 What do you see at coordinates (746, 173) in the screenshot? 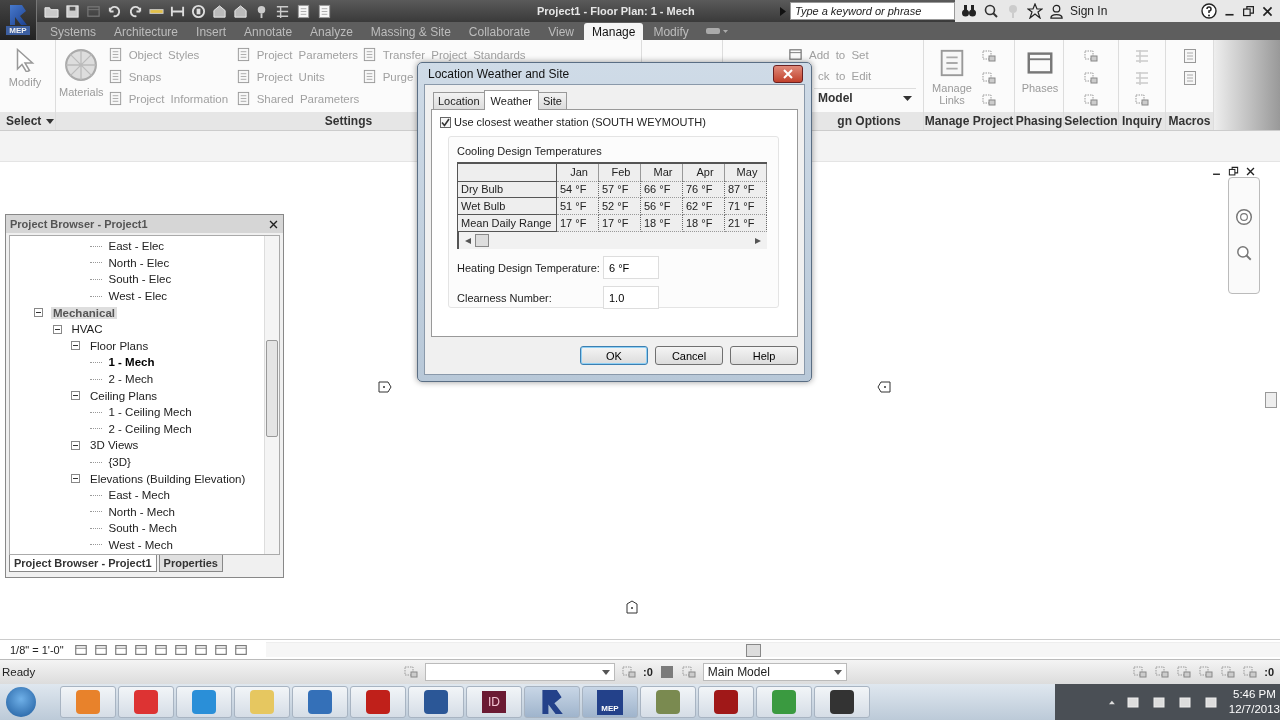
I see `column-header: May` at bounding box center [746, 173].